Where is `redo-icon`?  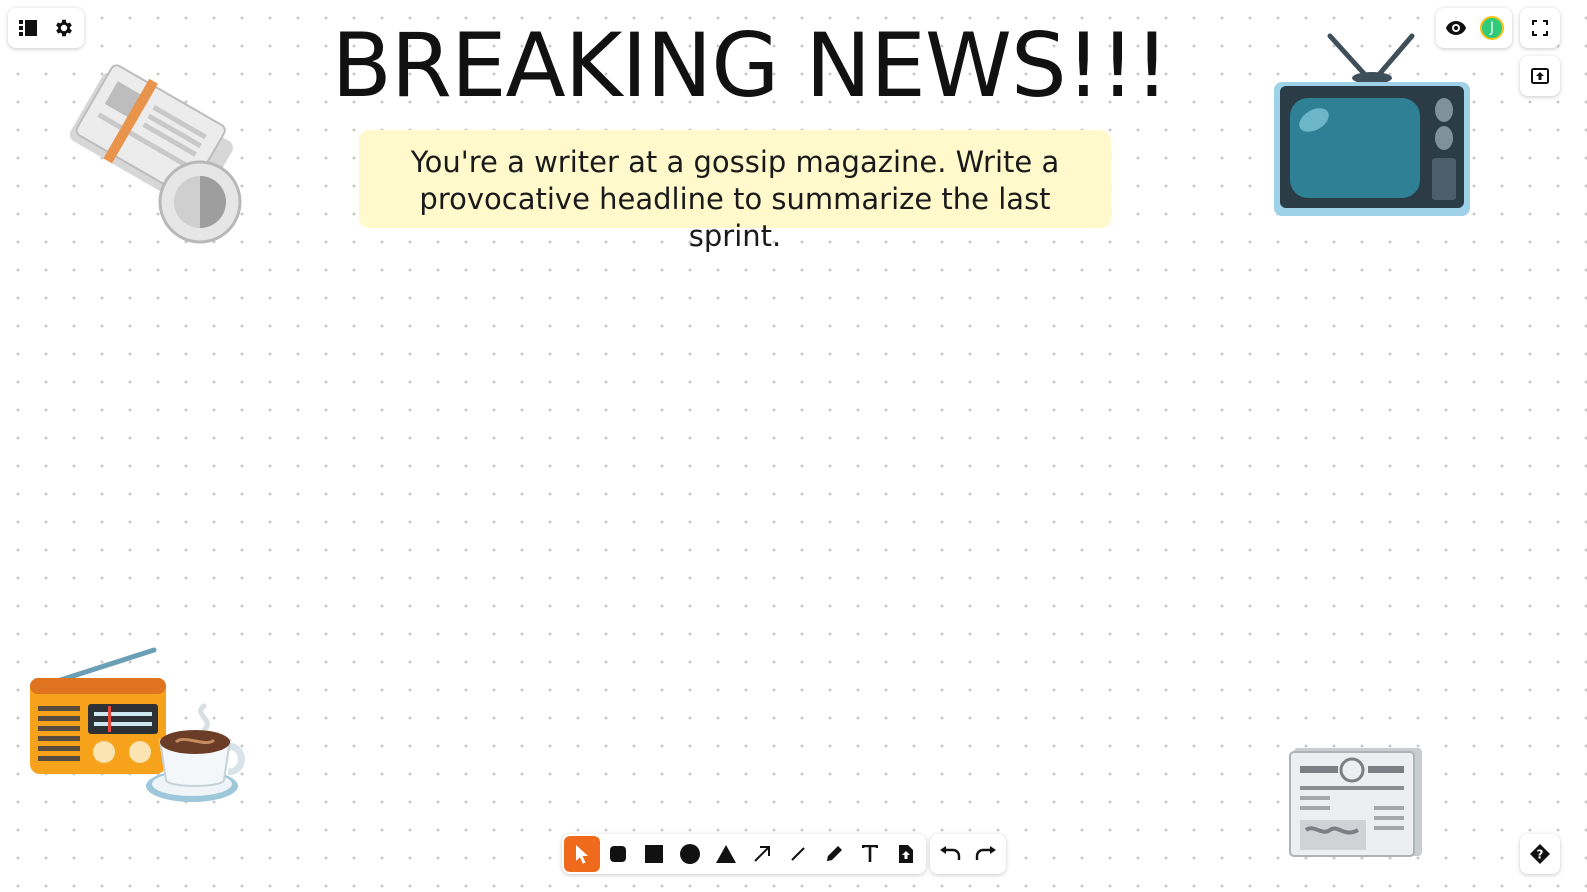
redo-icon is located at coordinates (985, 853).